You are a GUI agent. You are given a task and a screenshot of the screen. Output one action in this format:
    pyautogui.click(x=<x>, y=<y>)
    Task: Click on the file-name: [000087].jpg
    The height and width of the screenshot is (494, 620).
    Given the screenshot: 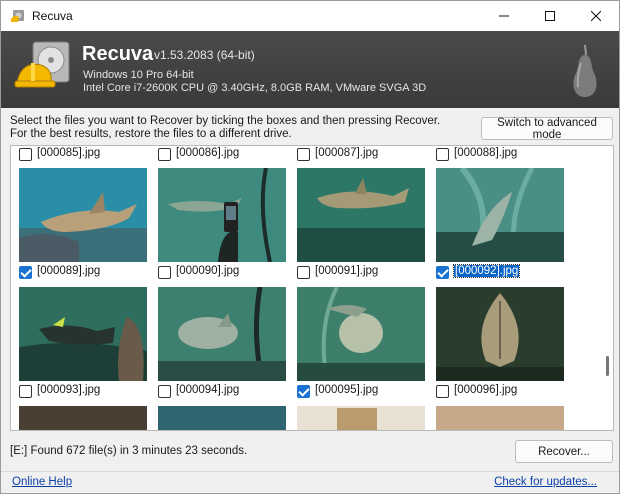 What is the action you would take?
    pyautogui.click(x=347, y=153)
    